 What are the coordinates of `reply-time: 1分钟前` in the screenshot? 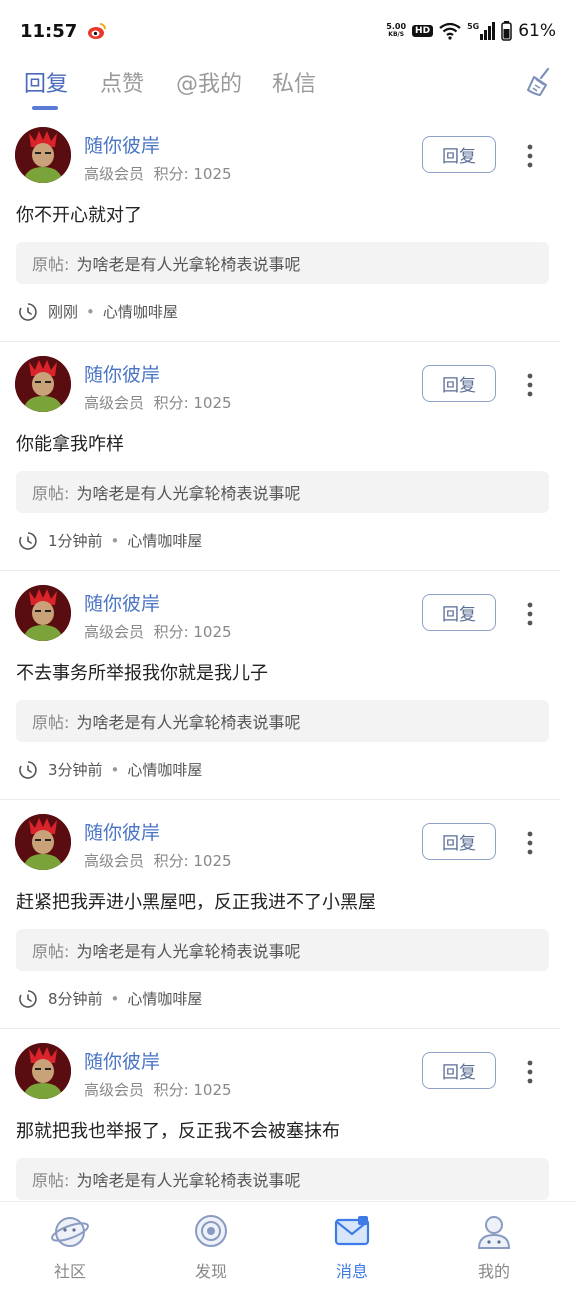 It's located at (75, 541).